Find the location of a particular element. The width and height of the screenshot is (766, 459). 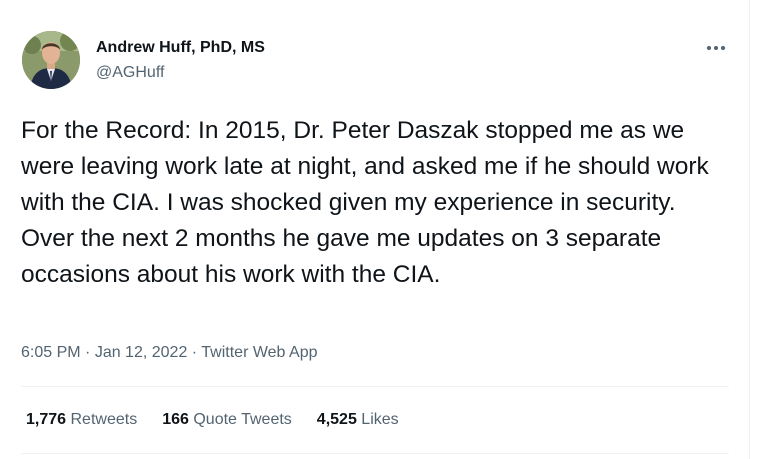

quote-tweets-stat: 166 Quote Tweets is located at coordinates (227, 420).